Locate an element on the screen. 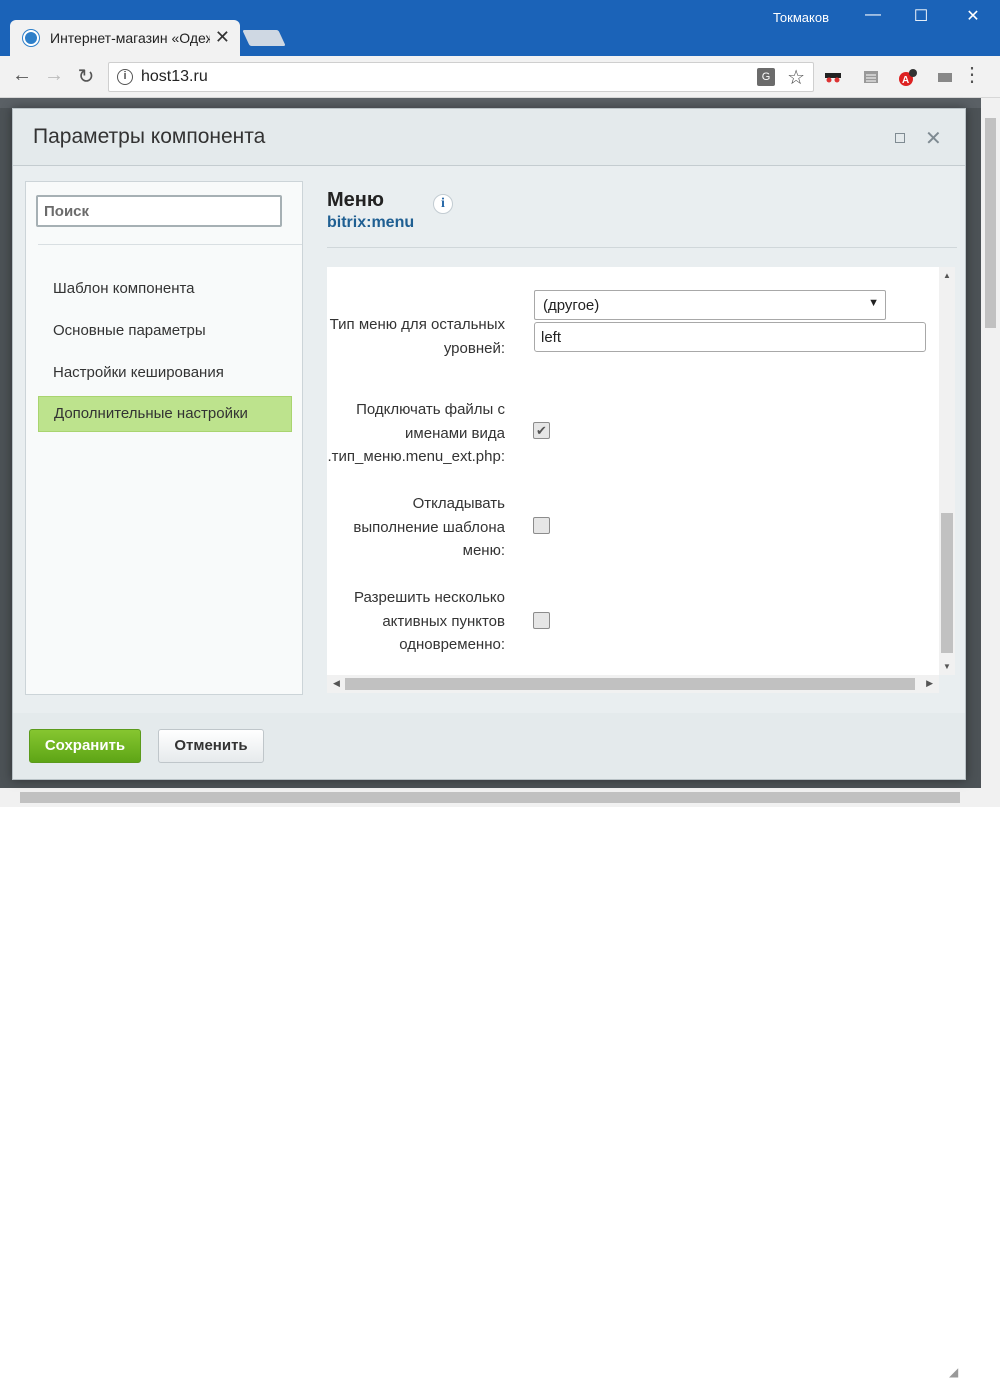 The height and width of the screenshot is (1379, 1000). minimize-icon: — is located at coordinates (873, 15).